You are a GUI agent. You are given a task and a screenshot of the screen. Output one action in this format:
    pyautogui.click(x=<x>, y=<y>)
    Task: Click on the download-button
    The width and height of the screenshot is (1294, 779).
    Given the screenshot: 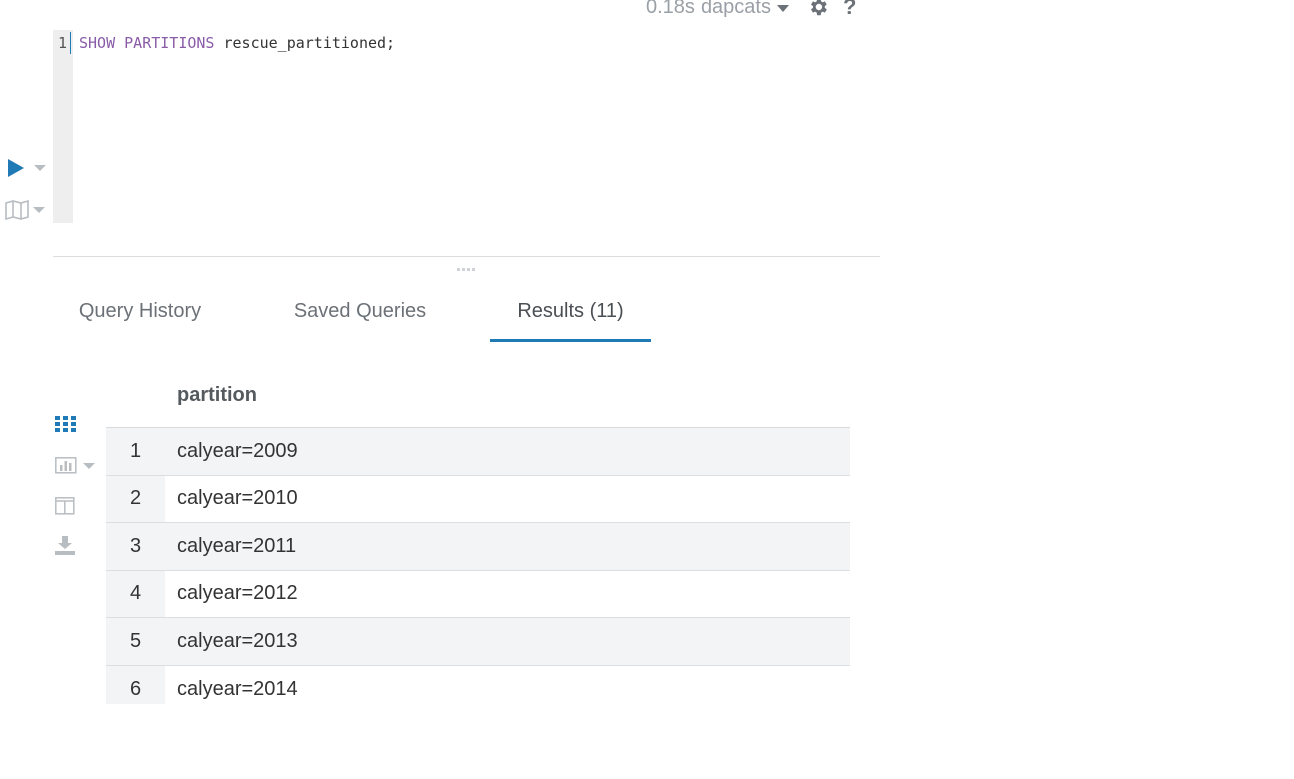 What is the action you would take?
    pyautogui.click(x=65, y=545)
    